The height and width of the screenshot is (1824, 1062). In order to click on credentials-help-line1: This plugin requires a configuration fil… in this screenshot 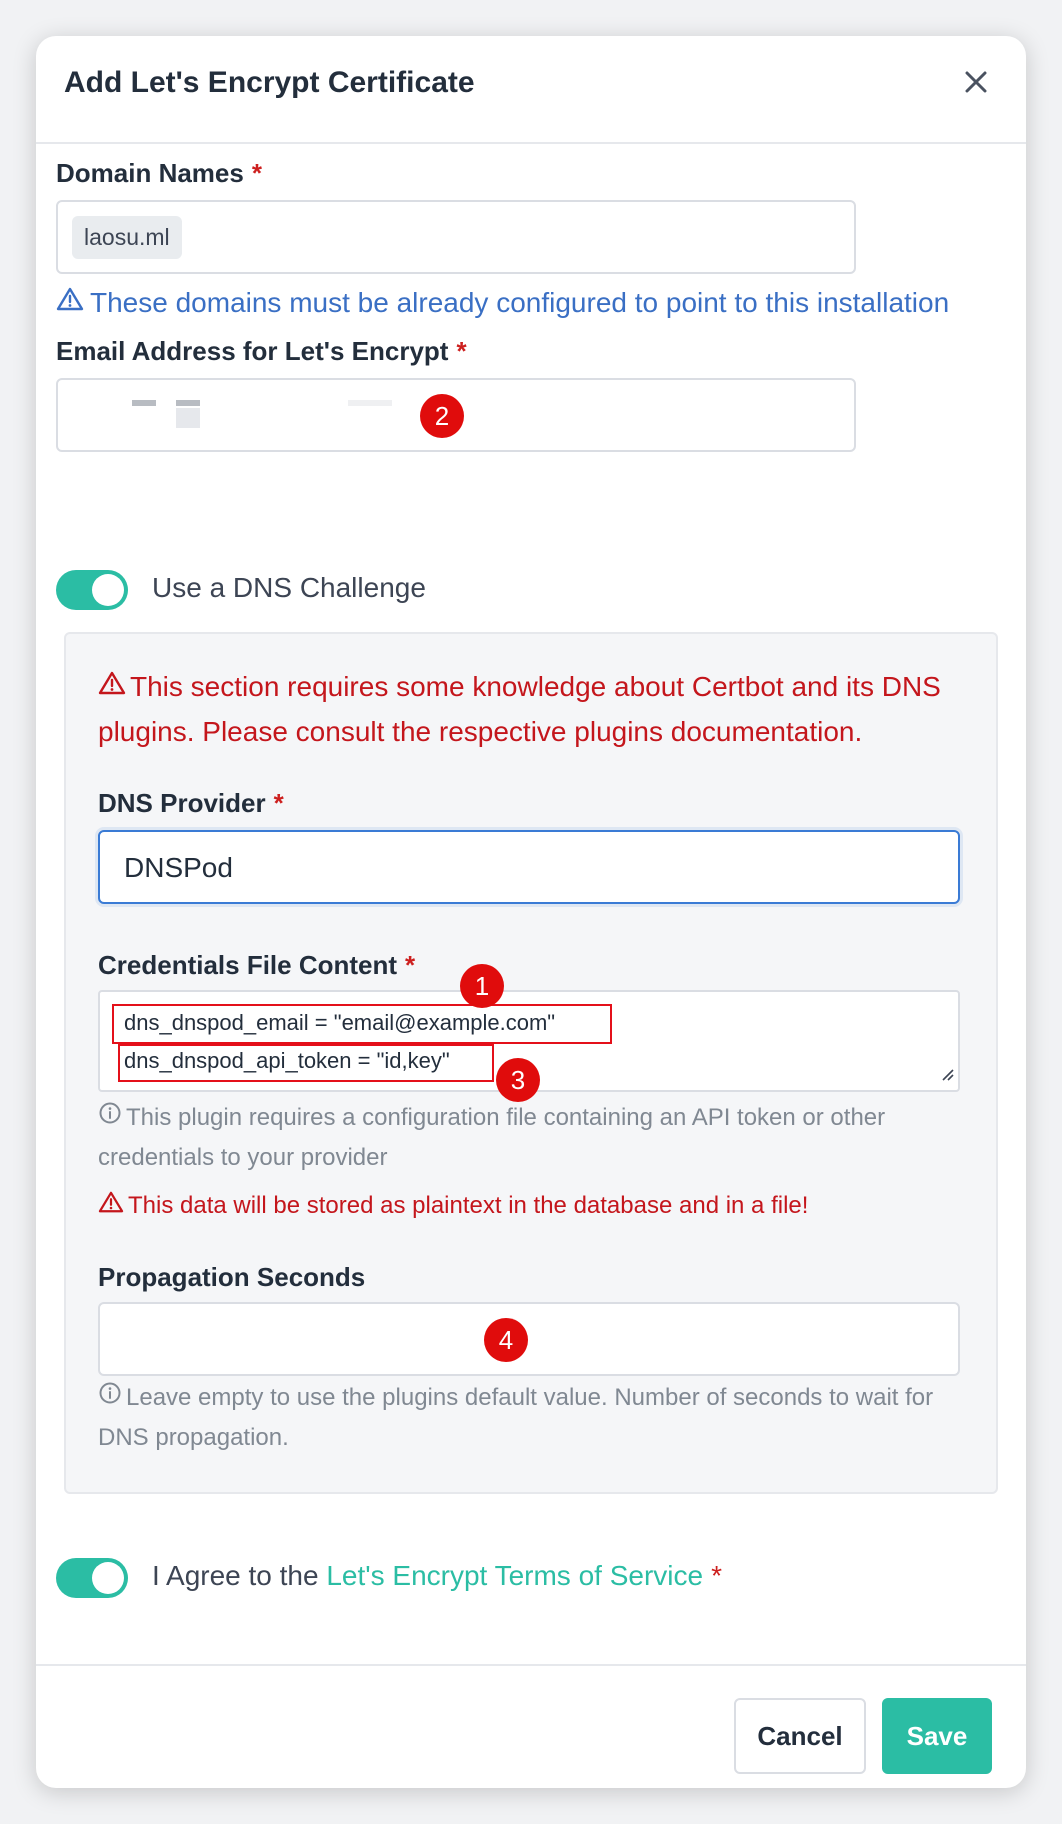, I will do `click(506, 1117)`.